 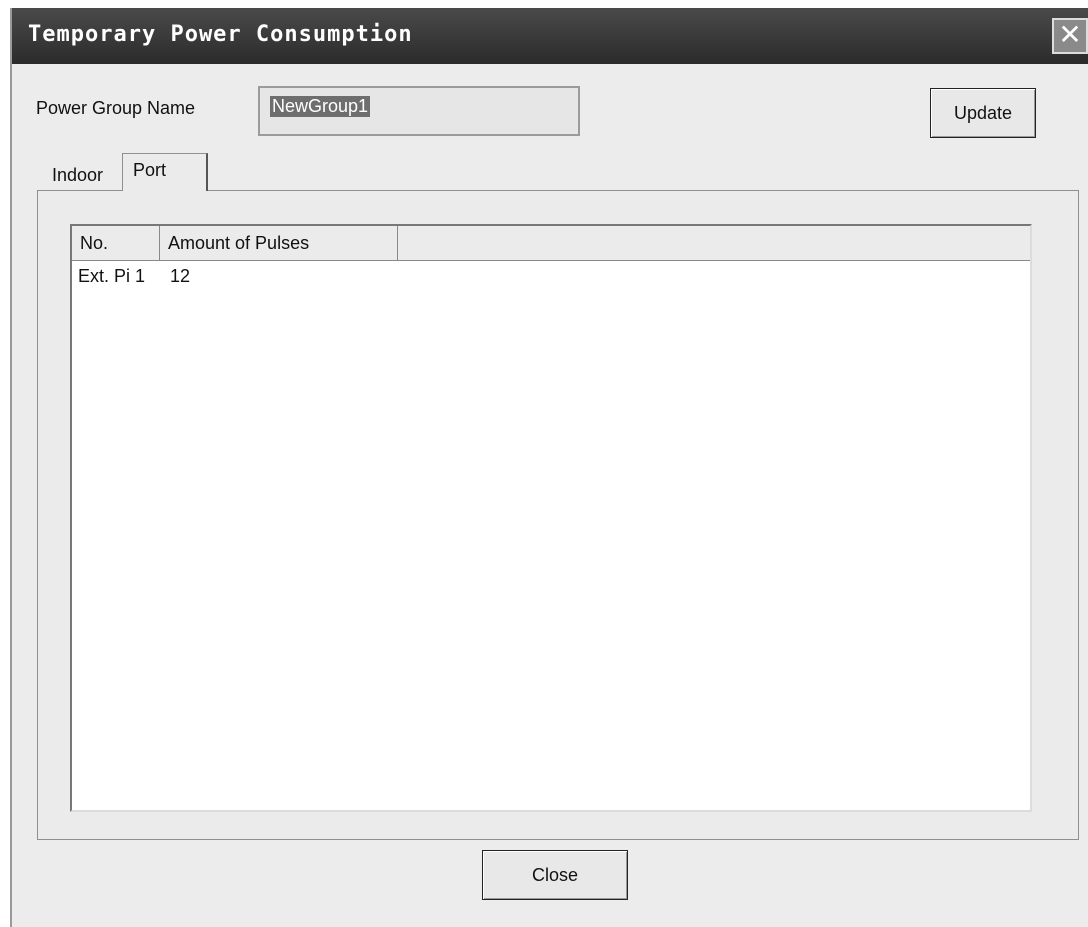 I want to click on list-header: No. Amount of Pulses, so click(x=551, y=243).